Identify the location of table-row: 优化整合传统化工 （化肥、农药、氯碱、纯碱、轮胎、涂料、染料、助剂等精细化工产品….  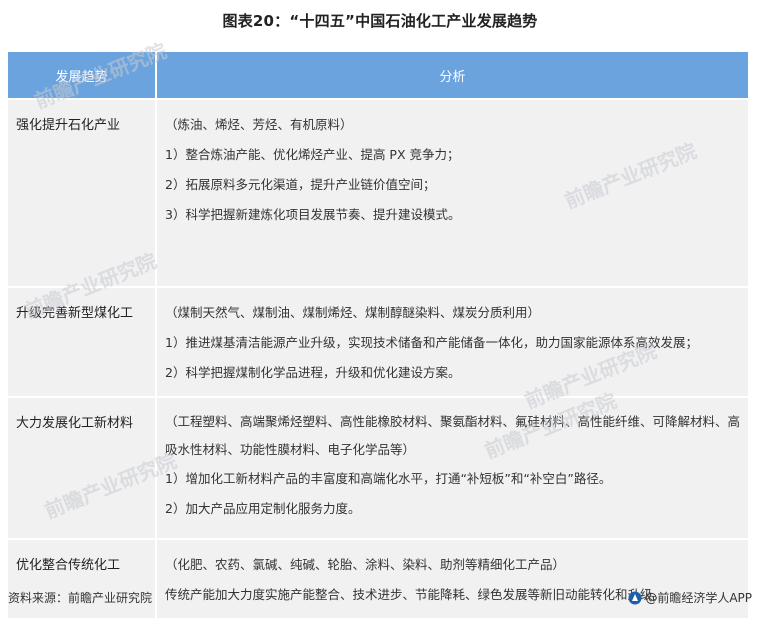
(378, 579).